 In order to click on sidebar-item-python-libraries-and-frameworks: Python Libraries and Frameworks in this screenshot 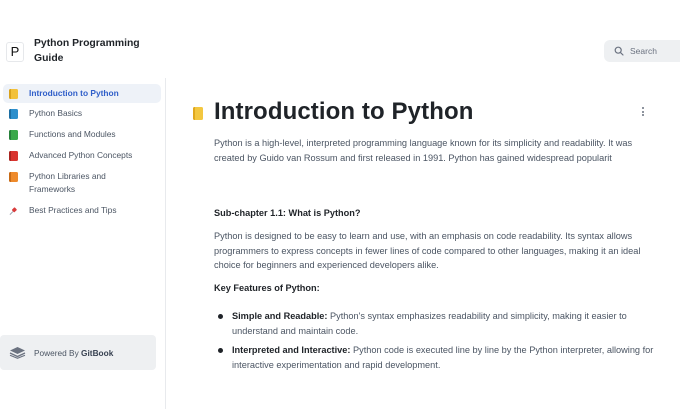, I will do `click(82, 185)`.